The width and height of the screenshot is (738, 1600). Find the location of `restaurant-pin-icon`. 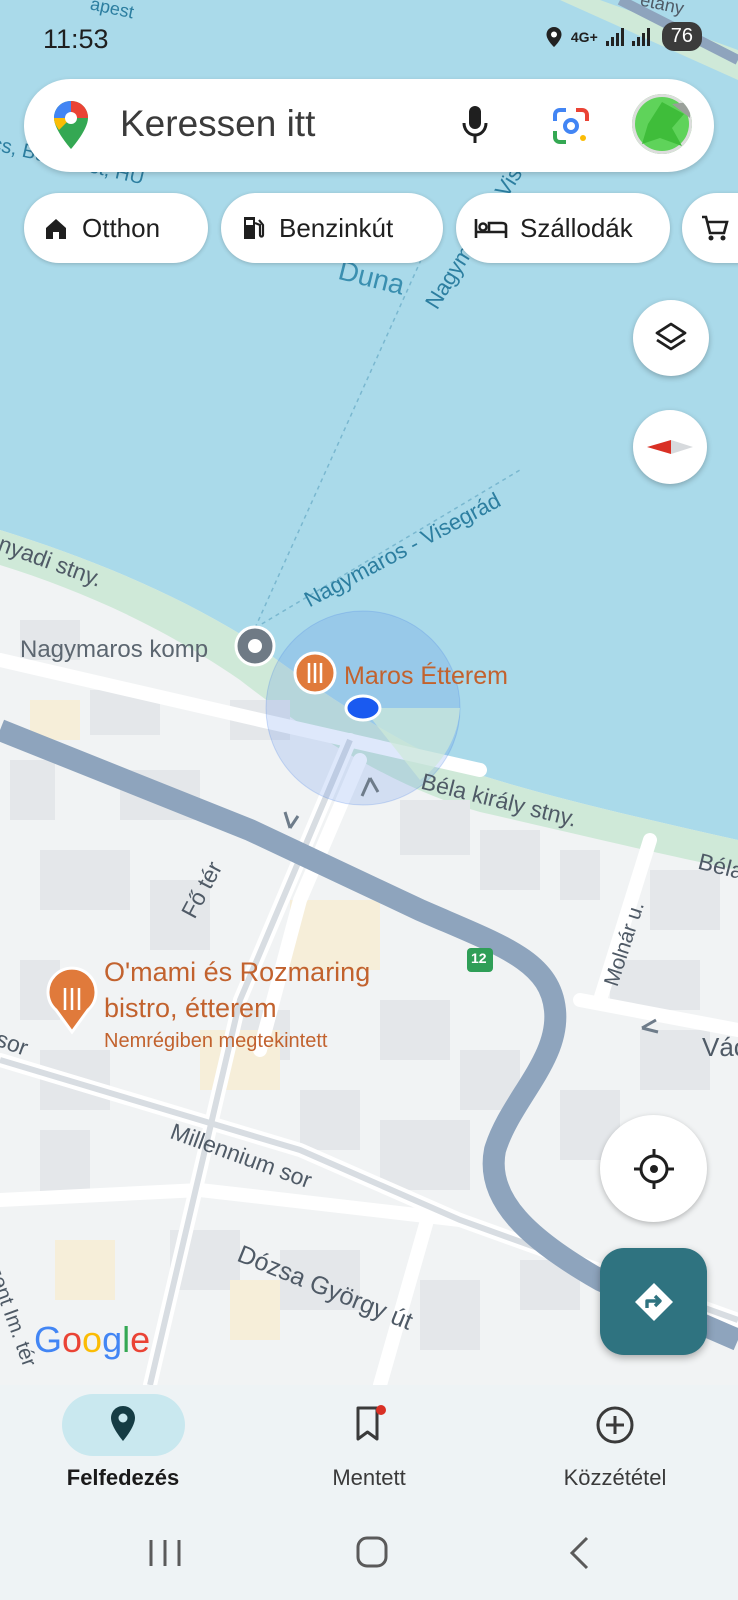

restaurant-pin-icon is located at coordinates (315, 673).